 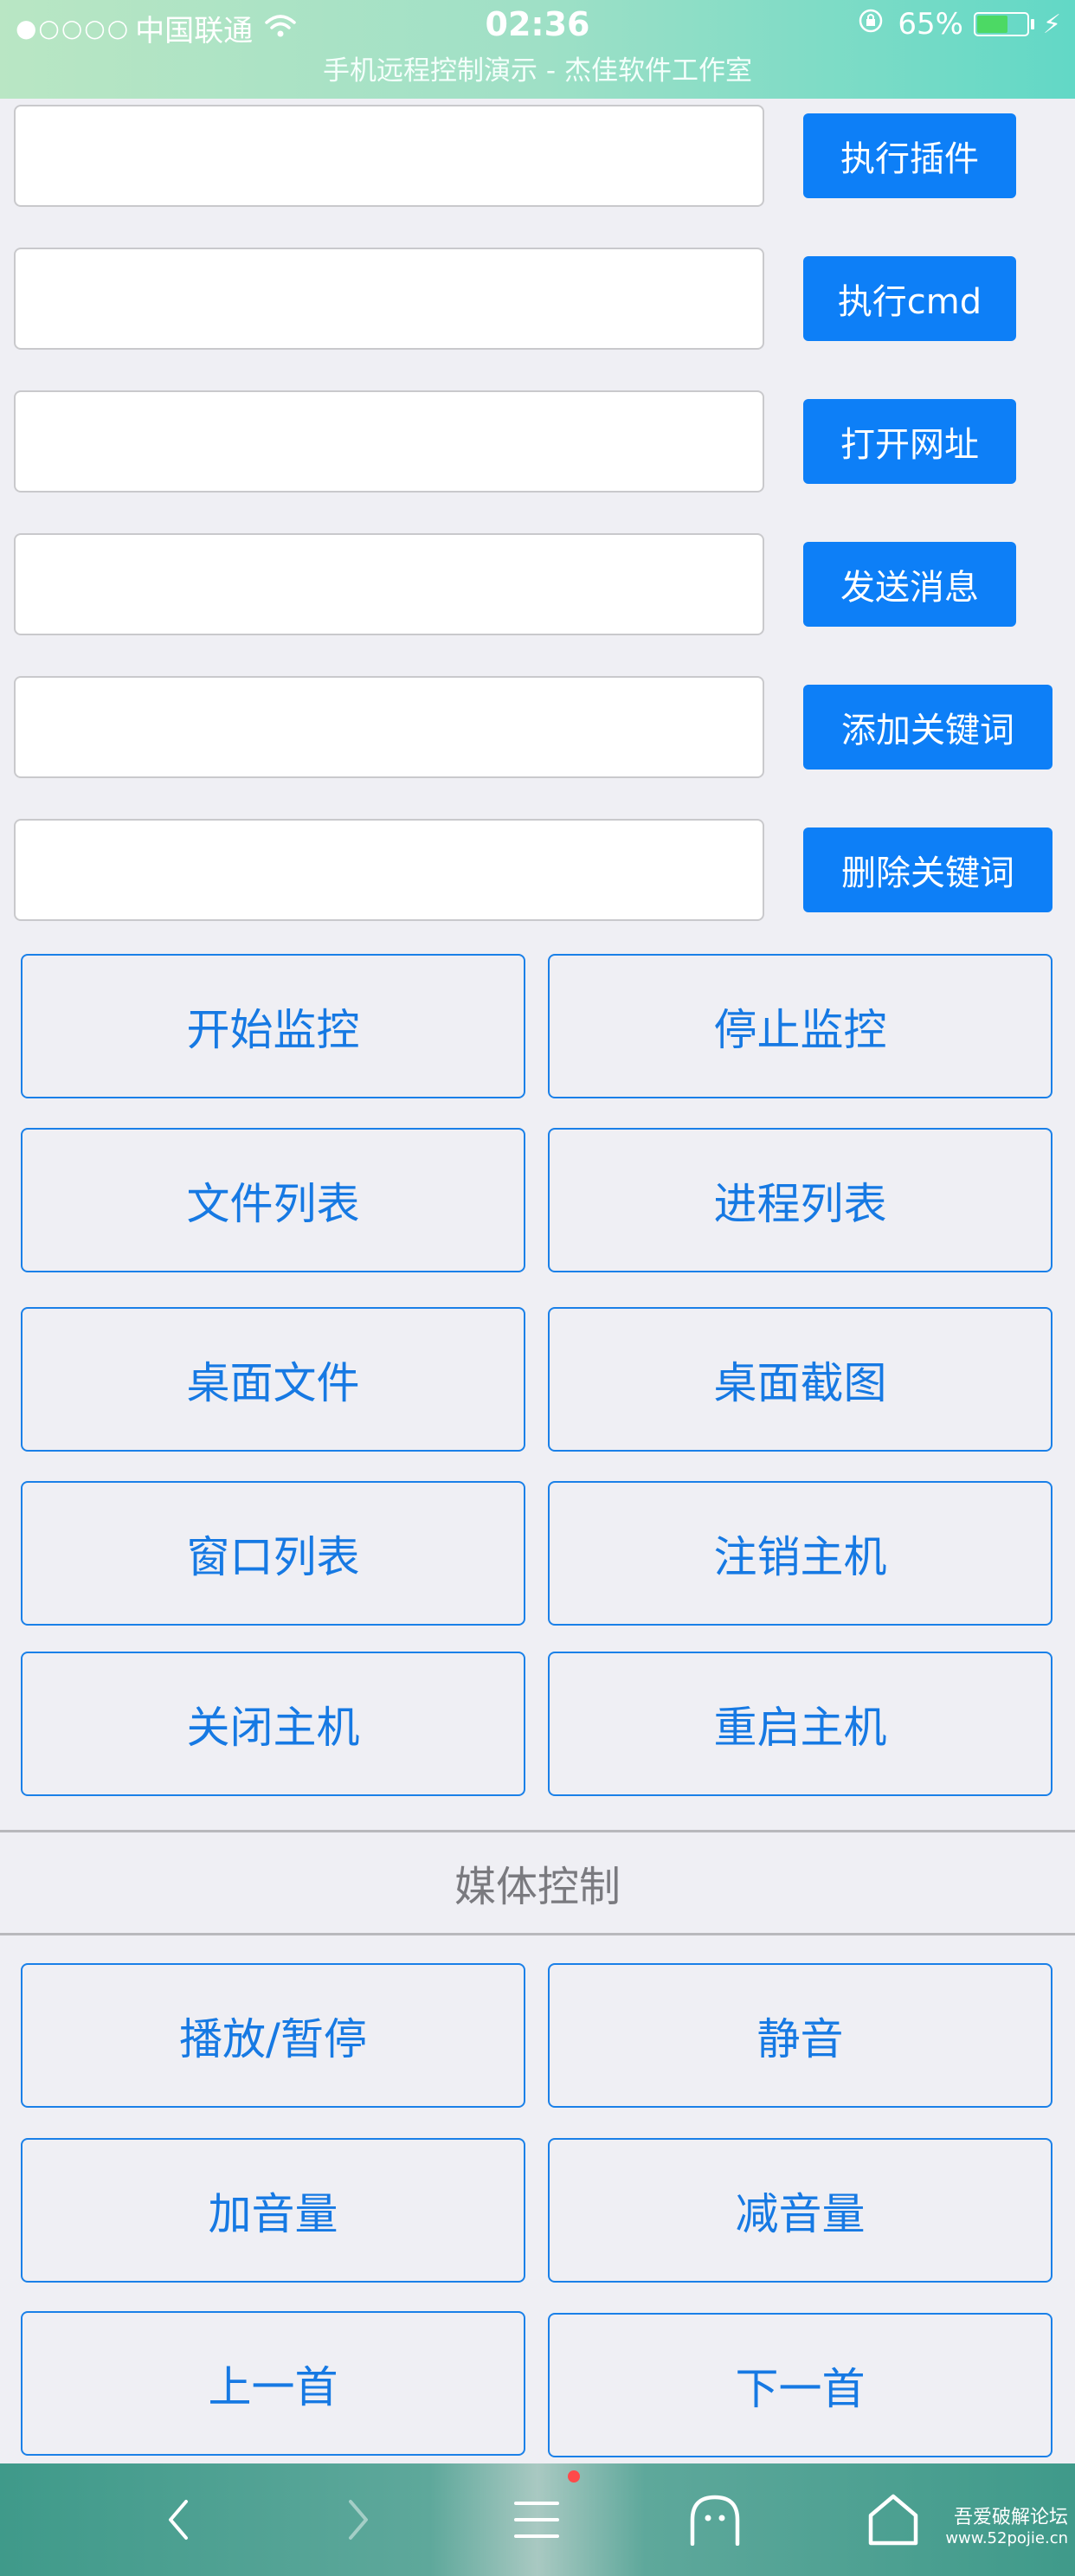 What do you see at coordinates (273, 1026) in the screenshot?
I see `start-monitor-button: 开始监控` at bounding box center [273, 1026].